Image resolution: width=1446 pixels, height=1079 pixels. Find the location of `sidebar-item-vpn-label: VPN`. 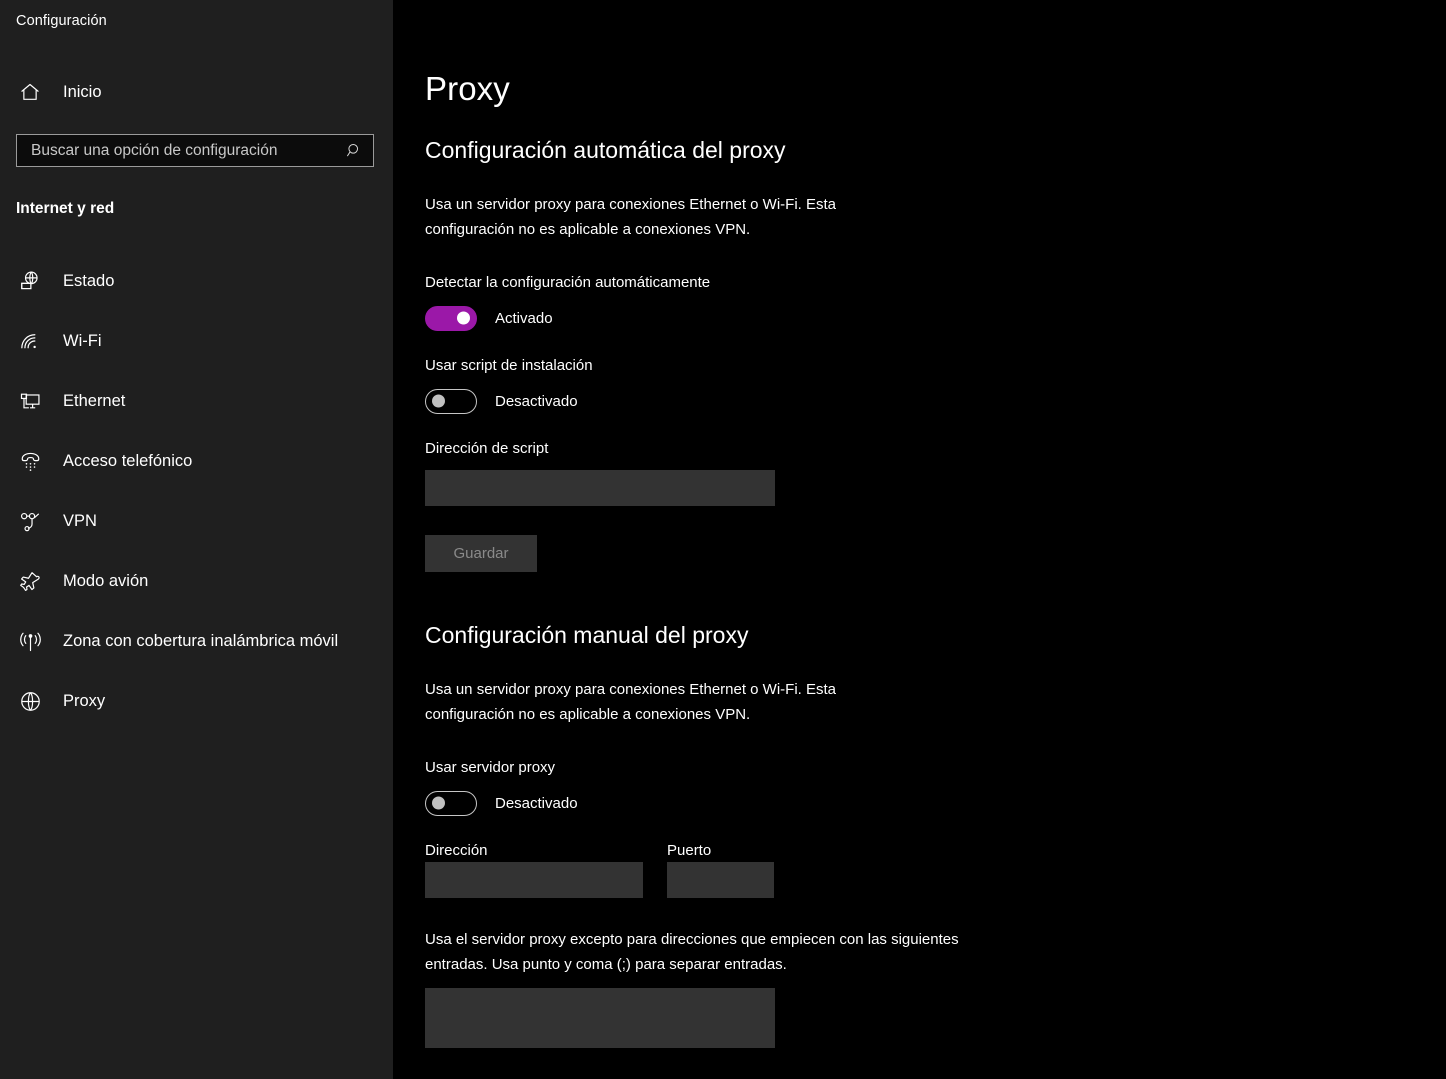

sidebar-item-vpn-label: VPN is located at coordinates (80, 521).